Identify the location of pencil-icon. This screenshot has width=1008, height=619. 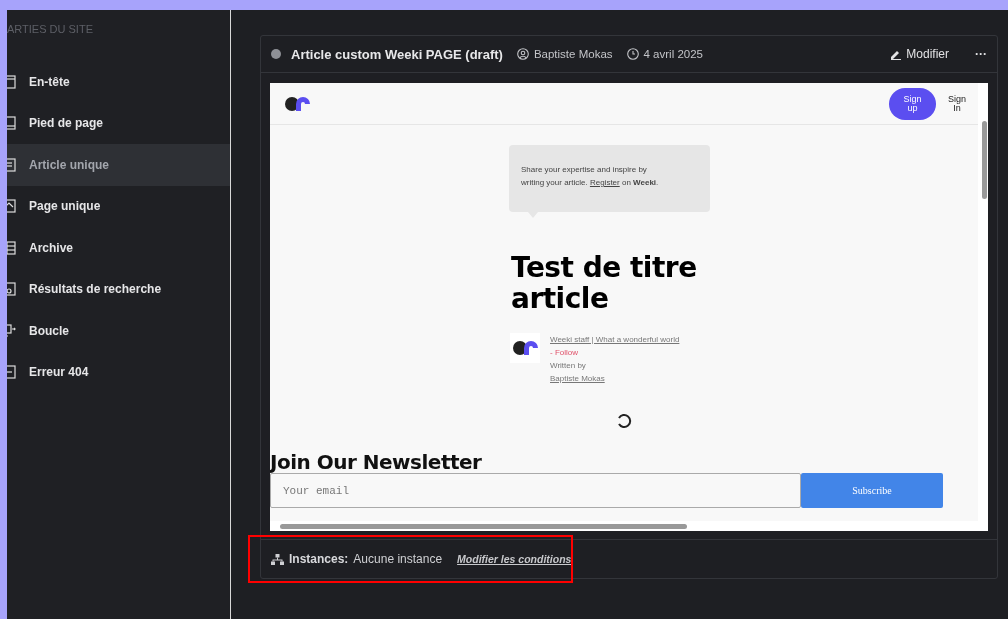
(896, 54).